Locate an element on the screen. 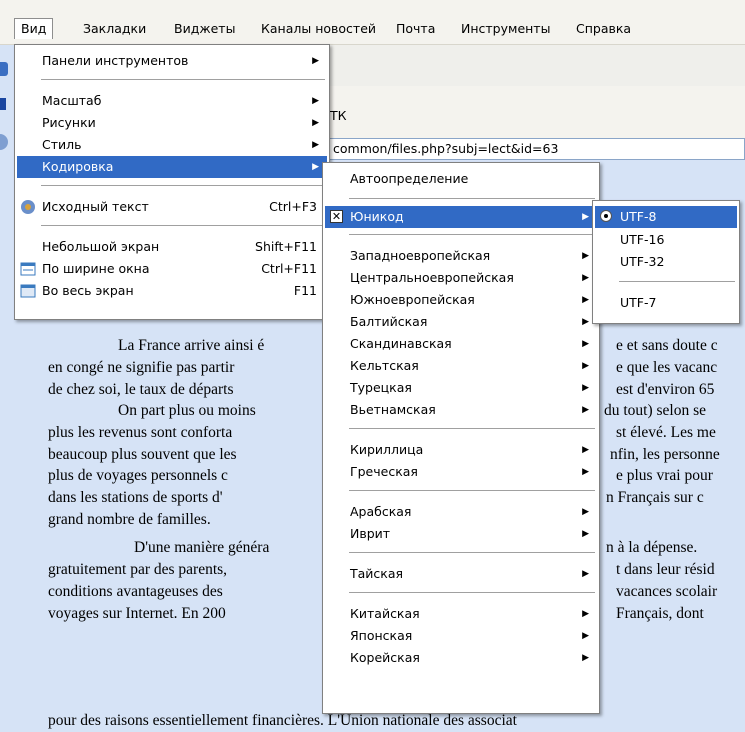 The image size is (745, 732). menu-item-toolbars: Панели инструментов ▶ is located at coordinates (172, 61).